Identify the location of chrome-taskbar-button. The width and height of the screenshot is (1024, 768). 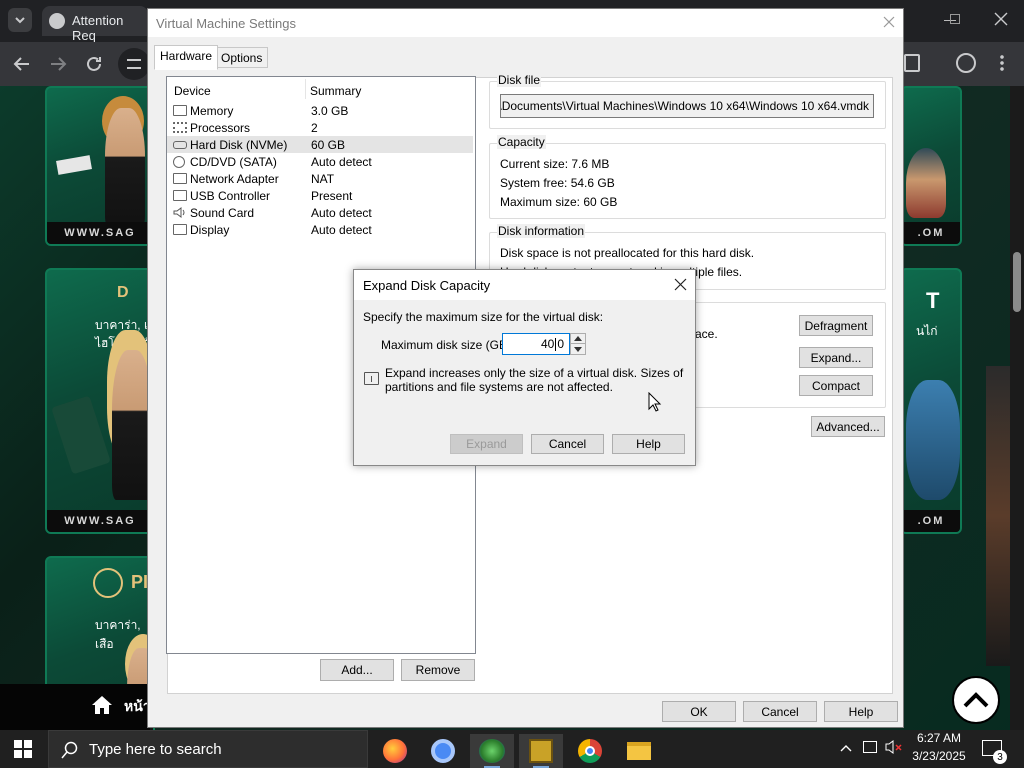
(590, 751).